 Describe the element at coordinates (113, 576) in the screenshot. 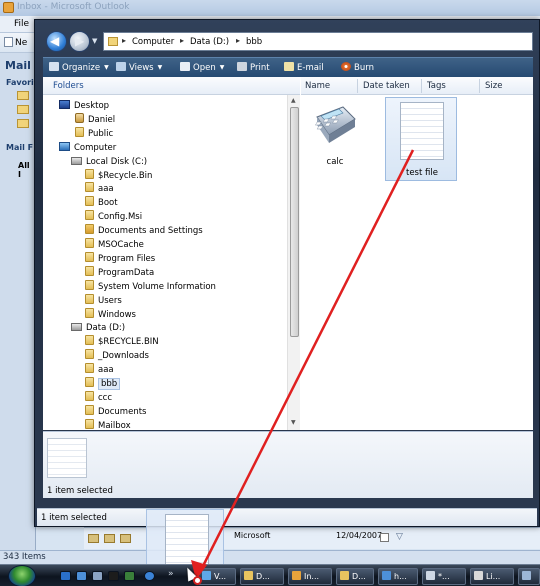

I see `command-prompt-icon` at that location.